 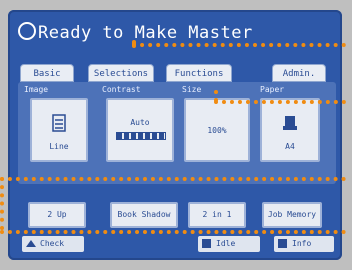 What do you see at coordinates (2, 203) in the screenshot?
I see `callout-line-left` at bounding box center [2, 203].